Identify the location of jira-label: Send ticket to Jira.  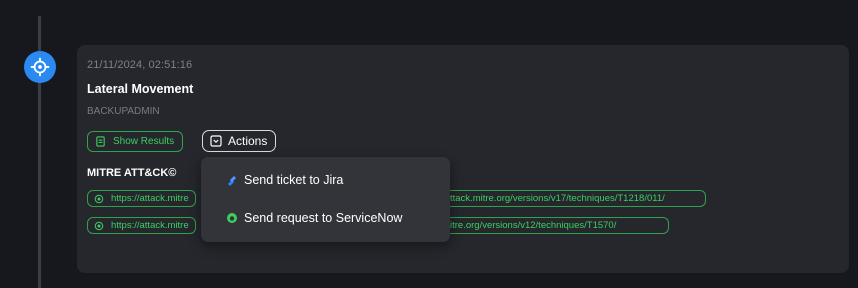
(294, 180).